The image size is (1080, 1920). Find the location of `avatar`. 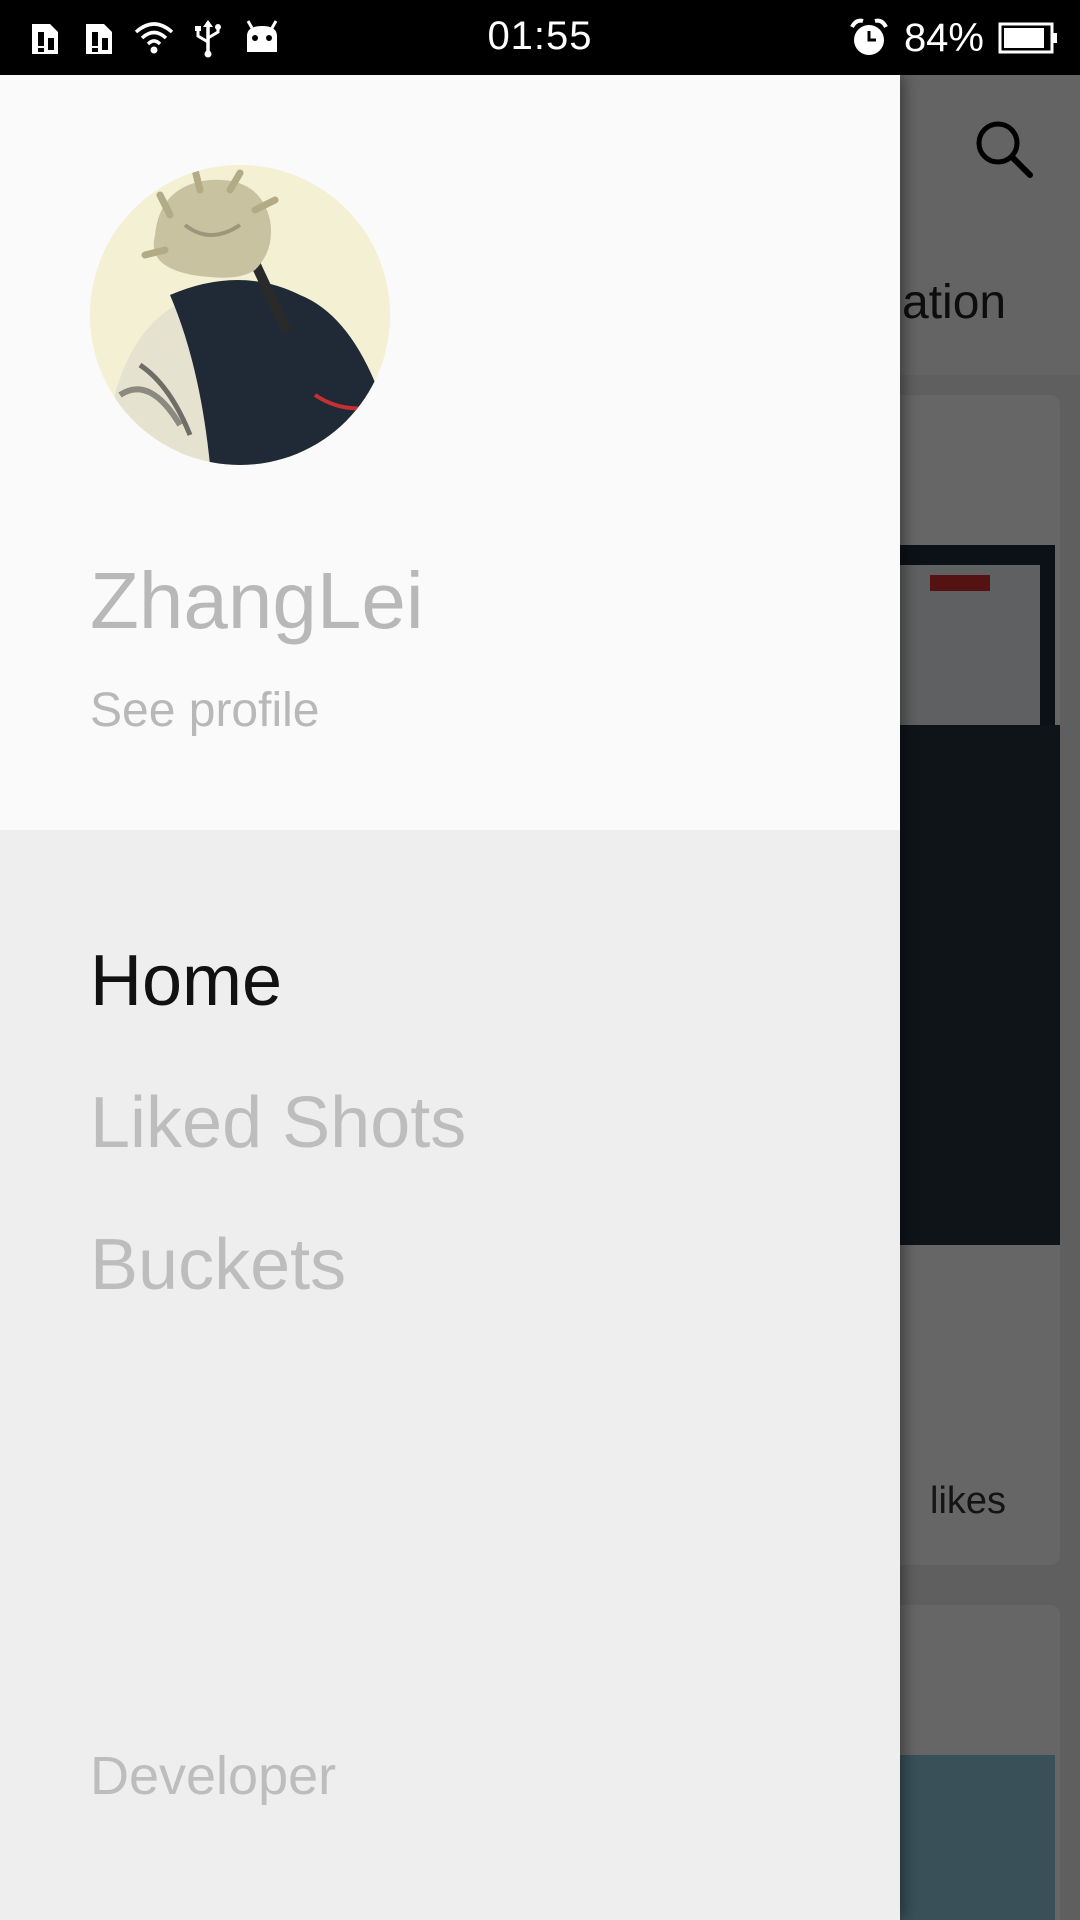

avatar is located at coordinates (240, 315).